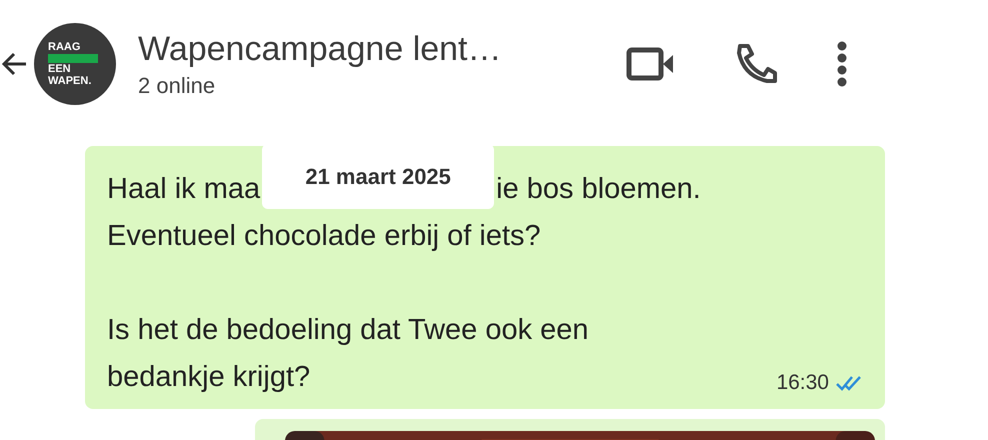  Describe the element at coordinates (177, 85) in the screenshot. I see `online-status: 2 online` at that location.